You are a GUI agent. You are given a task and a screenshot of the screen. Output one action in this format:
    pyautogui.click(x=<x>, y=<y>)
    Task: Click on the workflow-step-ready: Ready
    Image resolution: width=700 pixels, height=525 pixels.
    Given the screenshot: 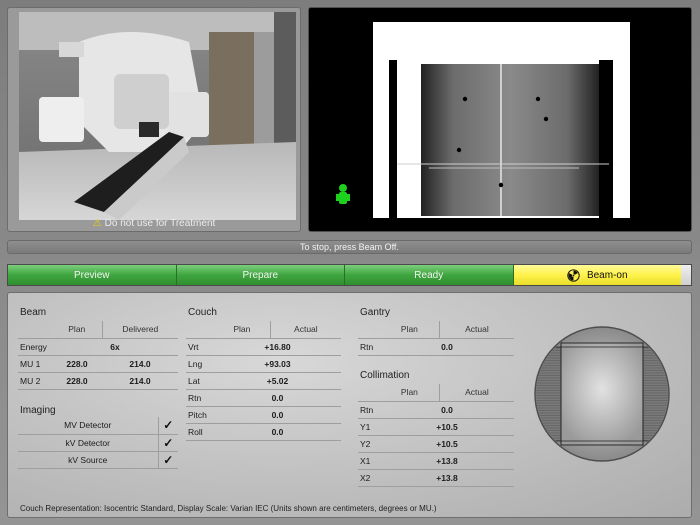 What is the action you would take?
    pyautogui.click(x=429, y=275)
    